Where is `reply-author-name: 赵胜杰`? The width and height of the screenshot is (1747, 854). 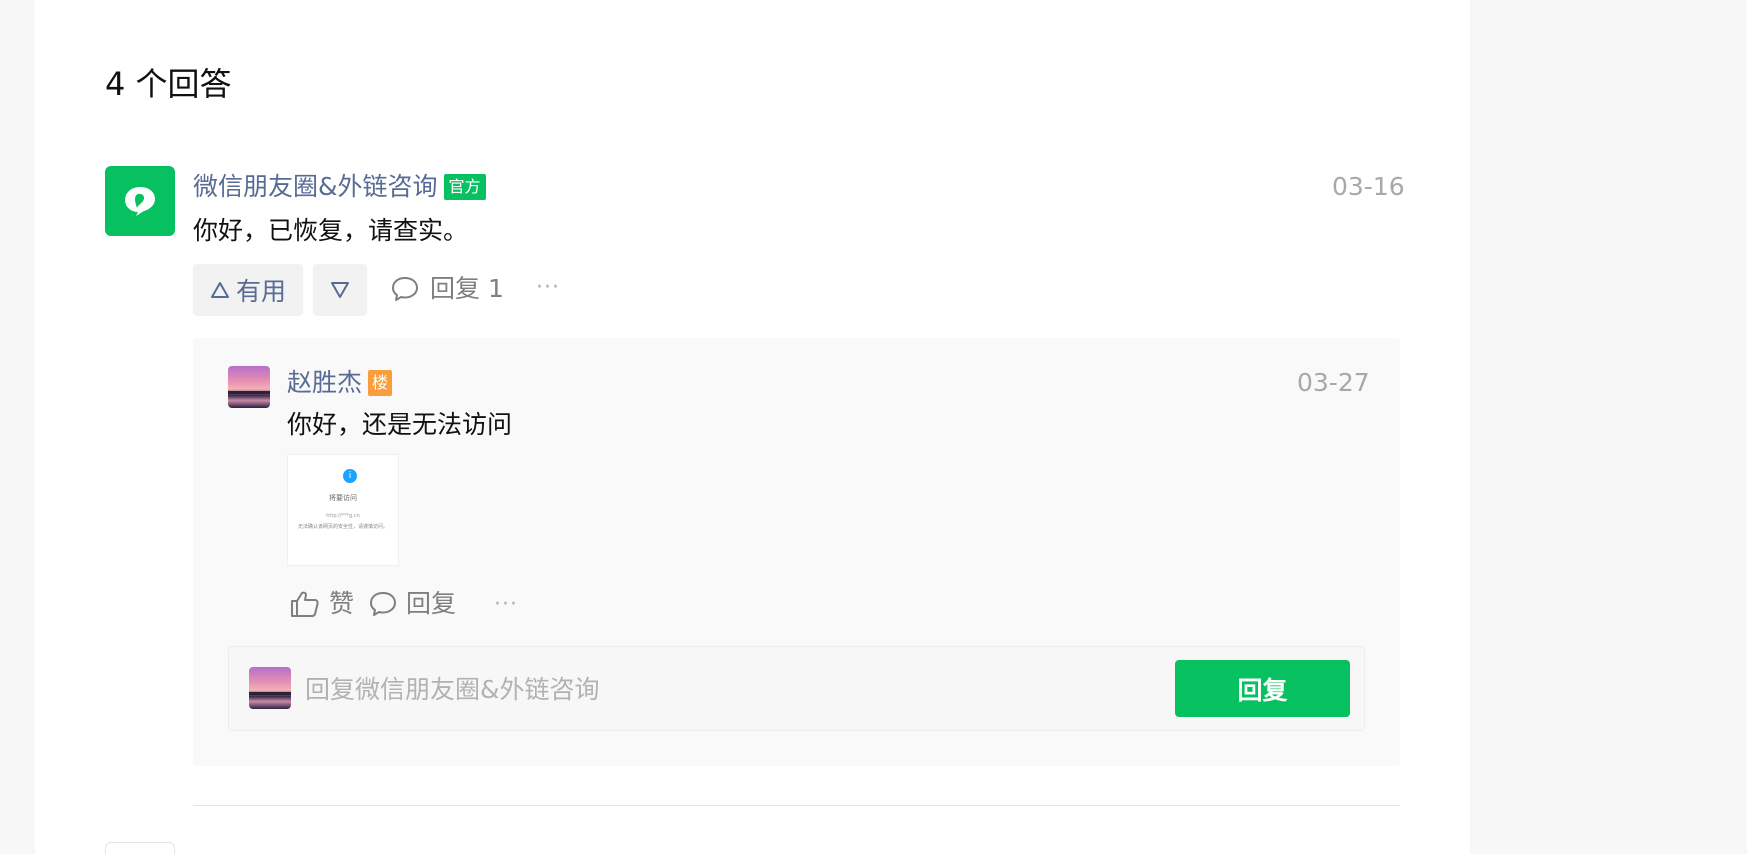 reply-author-name: 赵胜杰 is located at coordinates (324, 383).